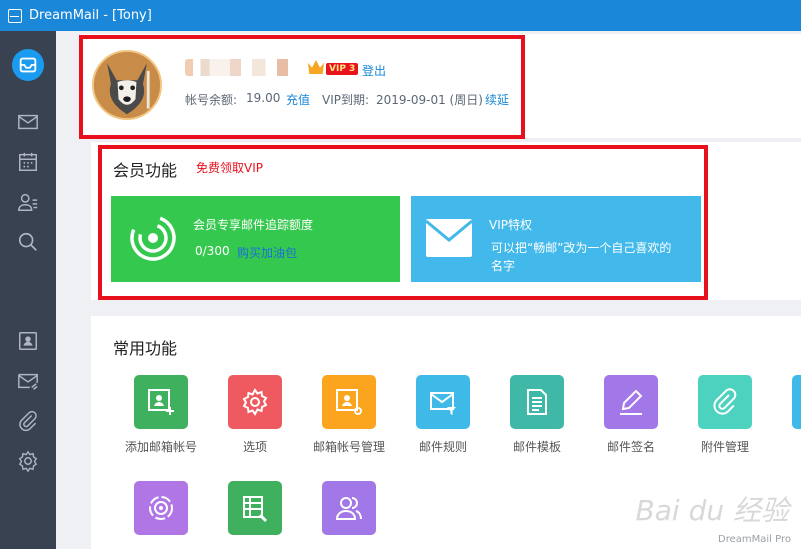 Image resolution: width=801 pixels, height=549 pixels. I want to click on avatar, so click(127, 85).